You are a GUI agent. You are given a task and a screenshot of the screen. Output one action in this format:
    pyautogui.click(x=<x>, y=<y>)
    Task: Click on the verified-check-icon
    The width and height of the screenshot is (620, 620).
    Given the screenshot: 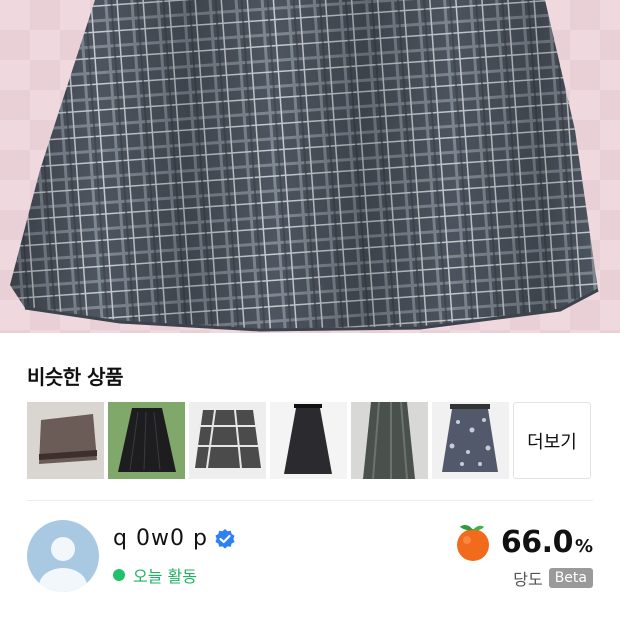 What is the action you would take?
    pyautogui.click(x=225, y=538)
    